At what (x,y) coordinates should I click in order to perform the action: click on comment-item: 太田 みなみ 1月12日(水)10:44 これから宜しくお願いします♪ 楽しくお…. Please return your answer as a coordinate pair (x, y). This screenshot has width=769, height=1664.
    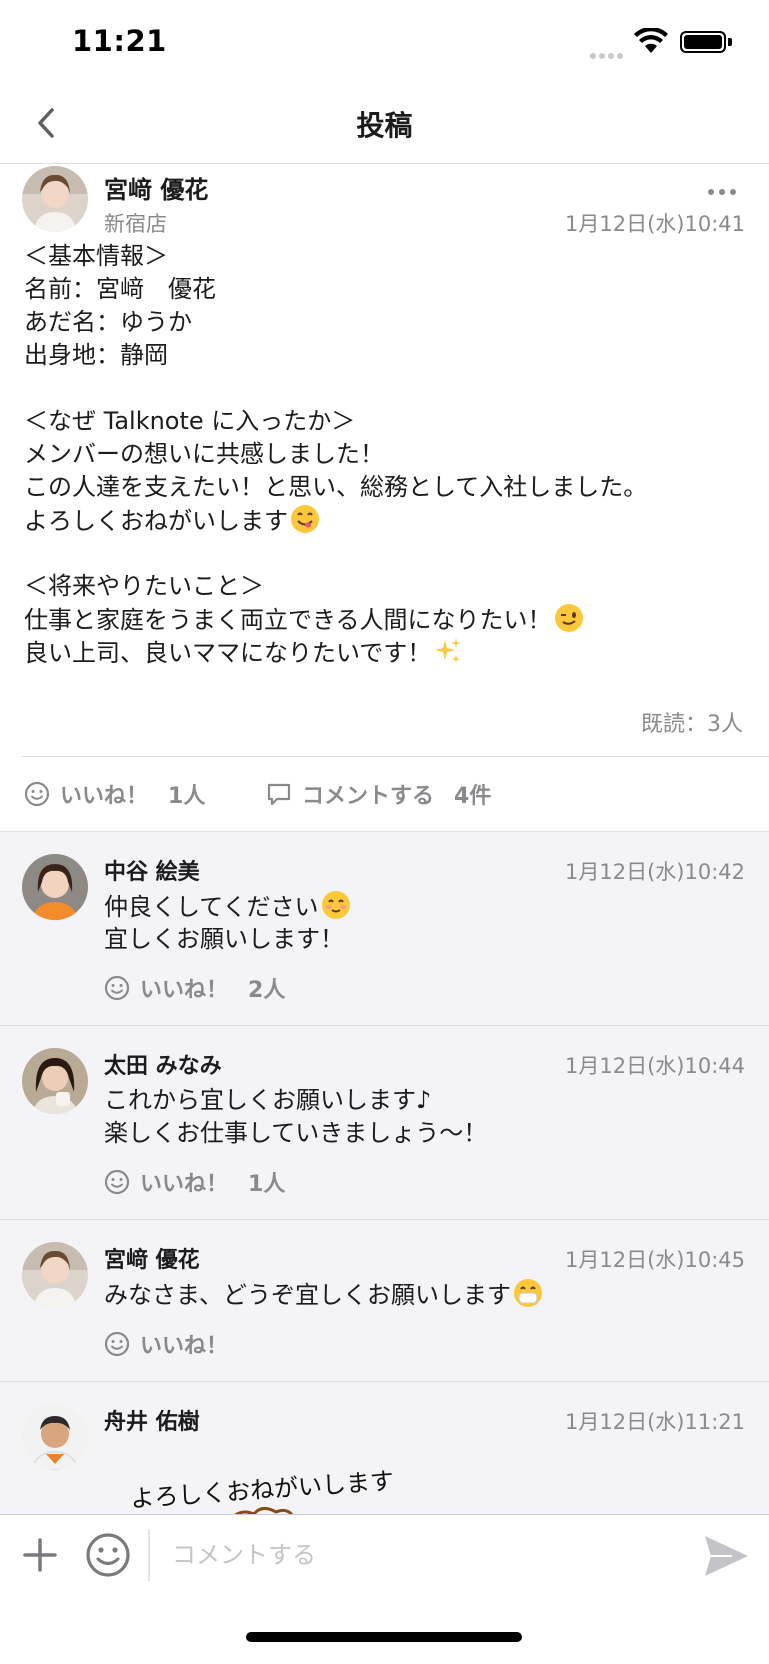
    Looking at the image, I should click on (384, 1123).